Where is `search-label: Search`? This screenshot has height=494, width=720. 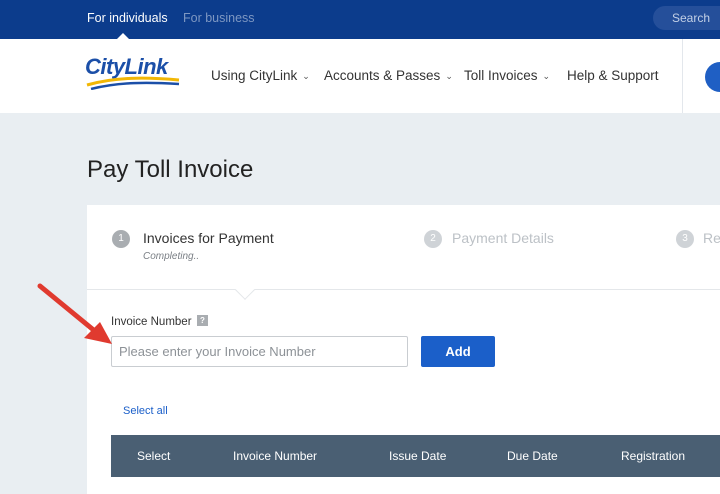
search-label: Search is located at coordinates (691, 18).